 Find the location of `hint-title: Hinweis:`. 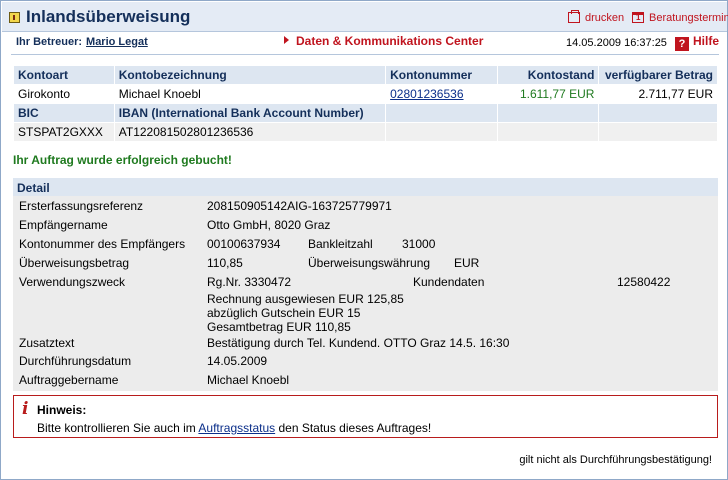

hint-title: Hinweis: is located at coordinates (62, 410).